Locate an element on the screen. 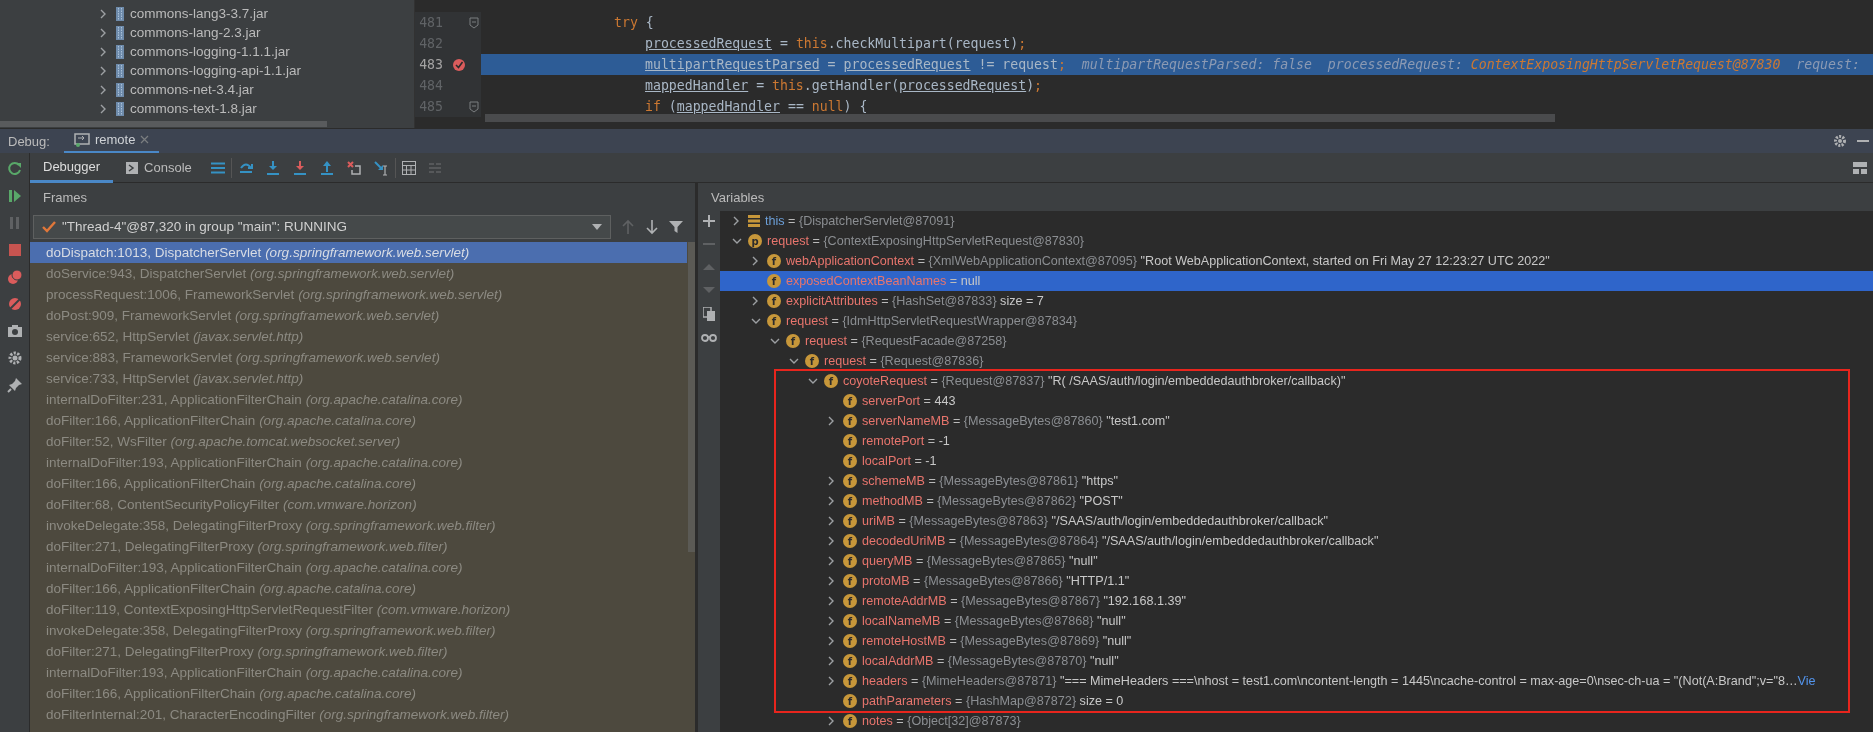 Image resolution: width=1873 pixels, height=732 pixels. variable-row: f queryMB = {MessageBytes@87865} "null" is located at coordinates (963, 561).